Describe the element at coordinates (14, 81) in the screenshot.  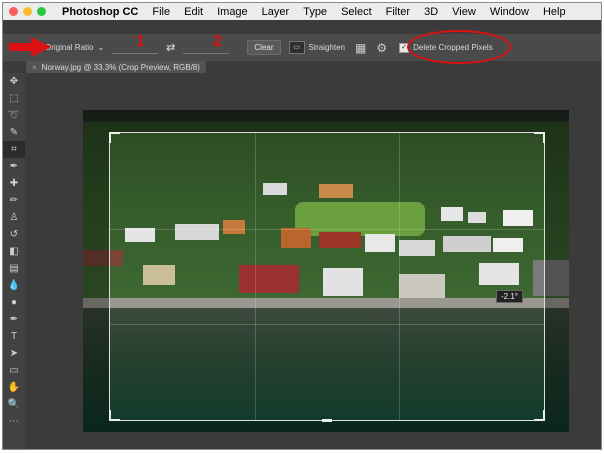
I see `move-tool-icon: ✥` at that location.